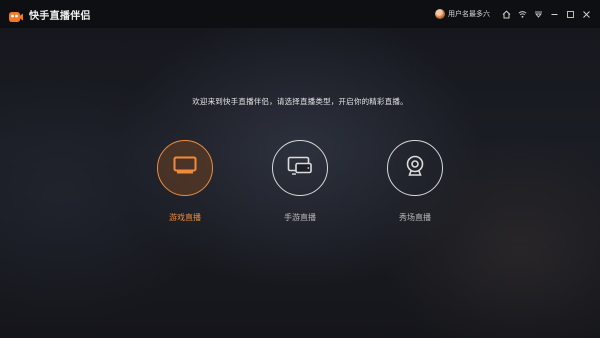 Image resolution: width=600 pixels, height=338 pixels. What do you see at coordinates (60, 16) in the screenshot?
I see `app-title: 快手直播伴侣` at bounding box center [60, 16].